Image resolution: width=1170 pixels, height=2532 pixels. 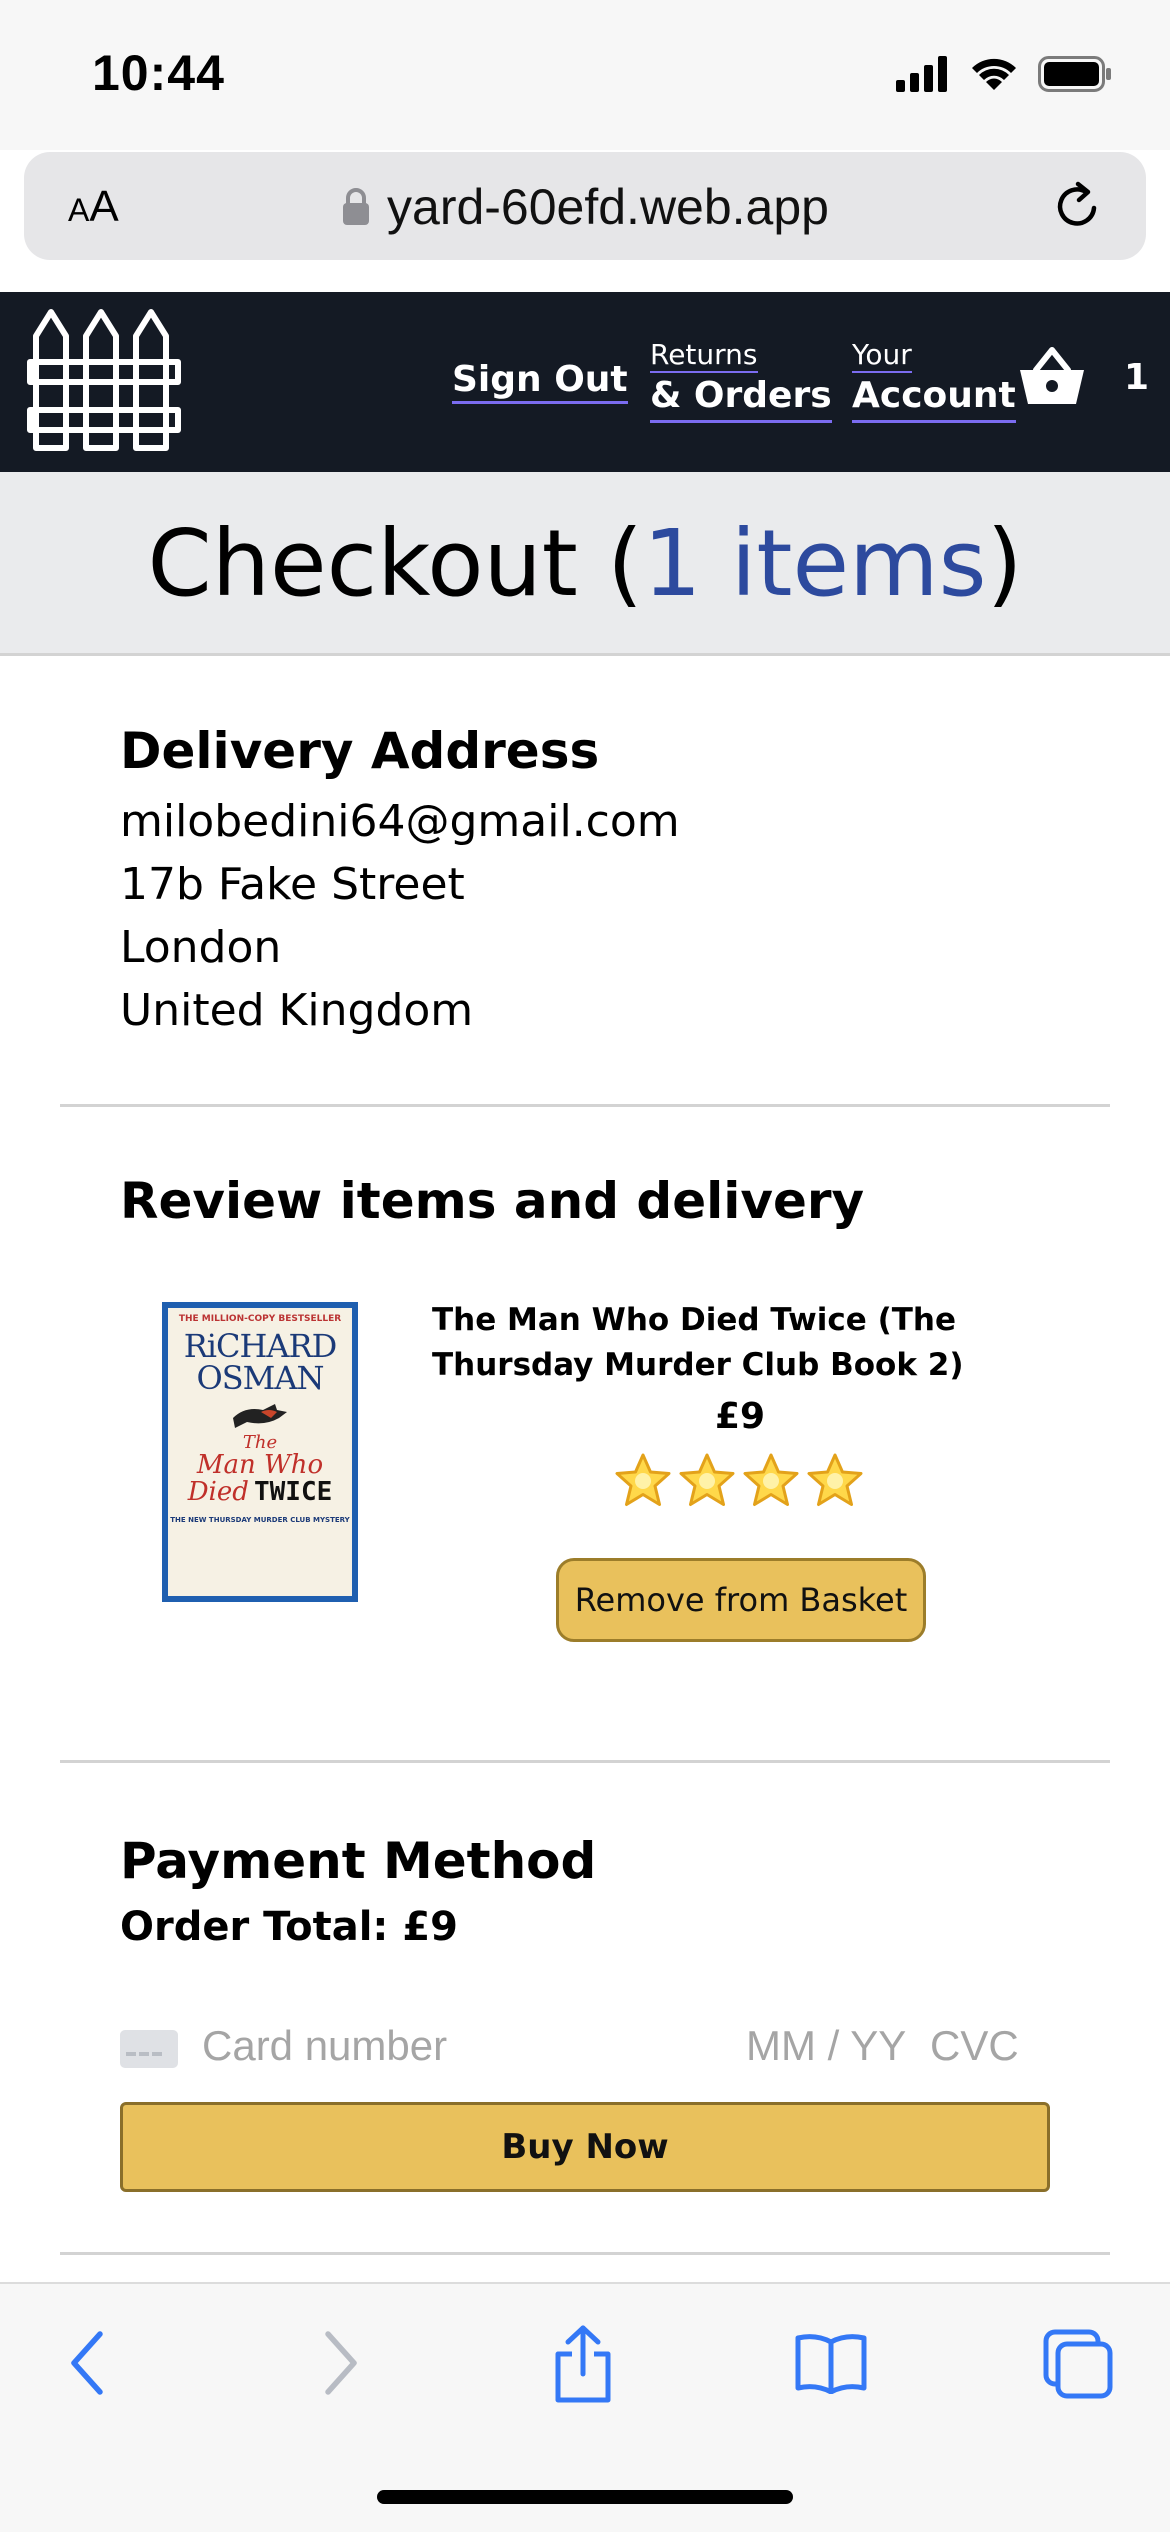 I want to click on fox-icon, so click(x=260, y=1415).